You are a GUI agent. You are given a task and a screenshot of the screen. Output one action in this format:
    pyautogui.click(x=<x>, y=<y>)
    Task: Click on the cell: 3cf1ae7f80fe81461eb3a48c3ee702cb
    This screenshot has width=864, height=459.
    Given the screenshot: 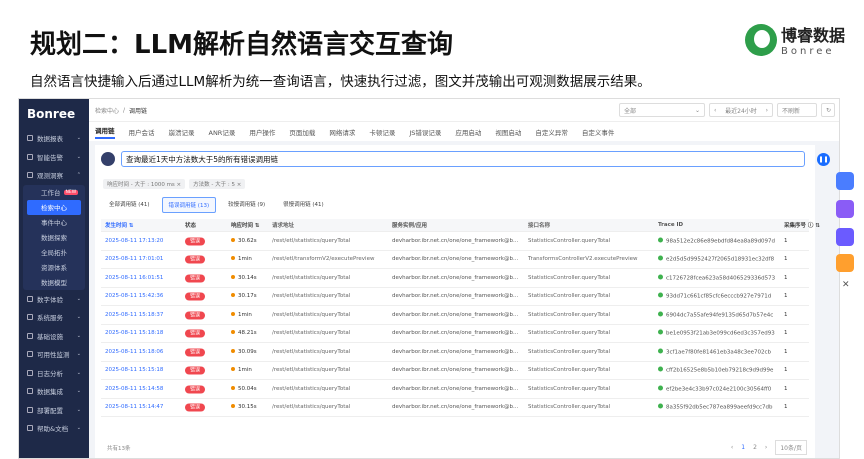 What is the action you would take?
    pyautogui.click(x=714, y=351)
    